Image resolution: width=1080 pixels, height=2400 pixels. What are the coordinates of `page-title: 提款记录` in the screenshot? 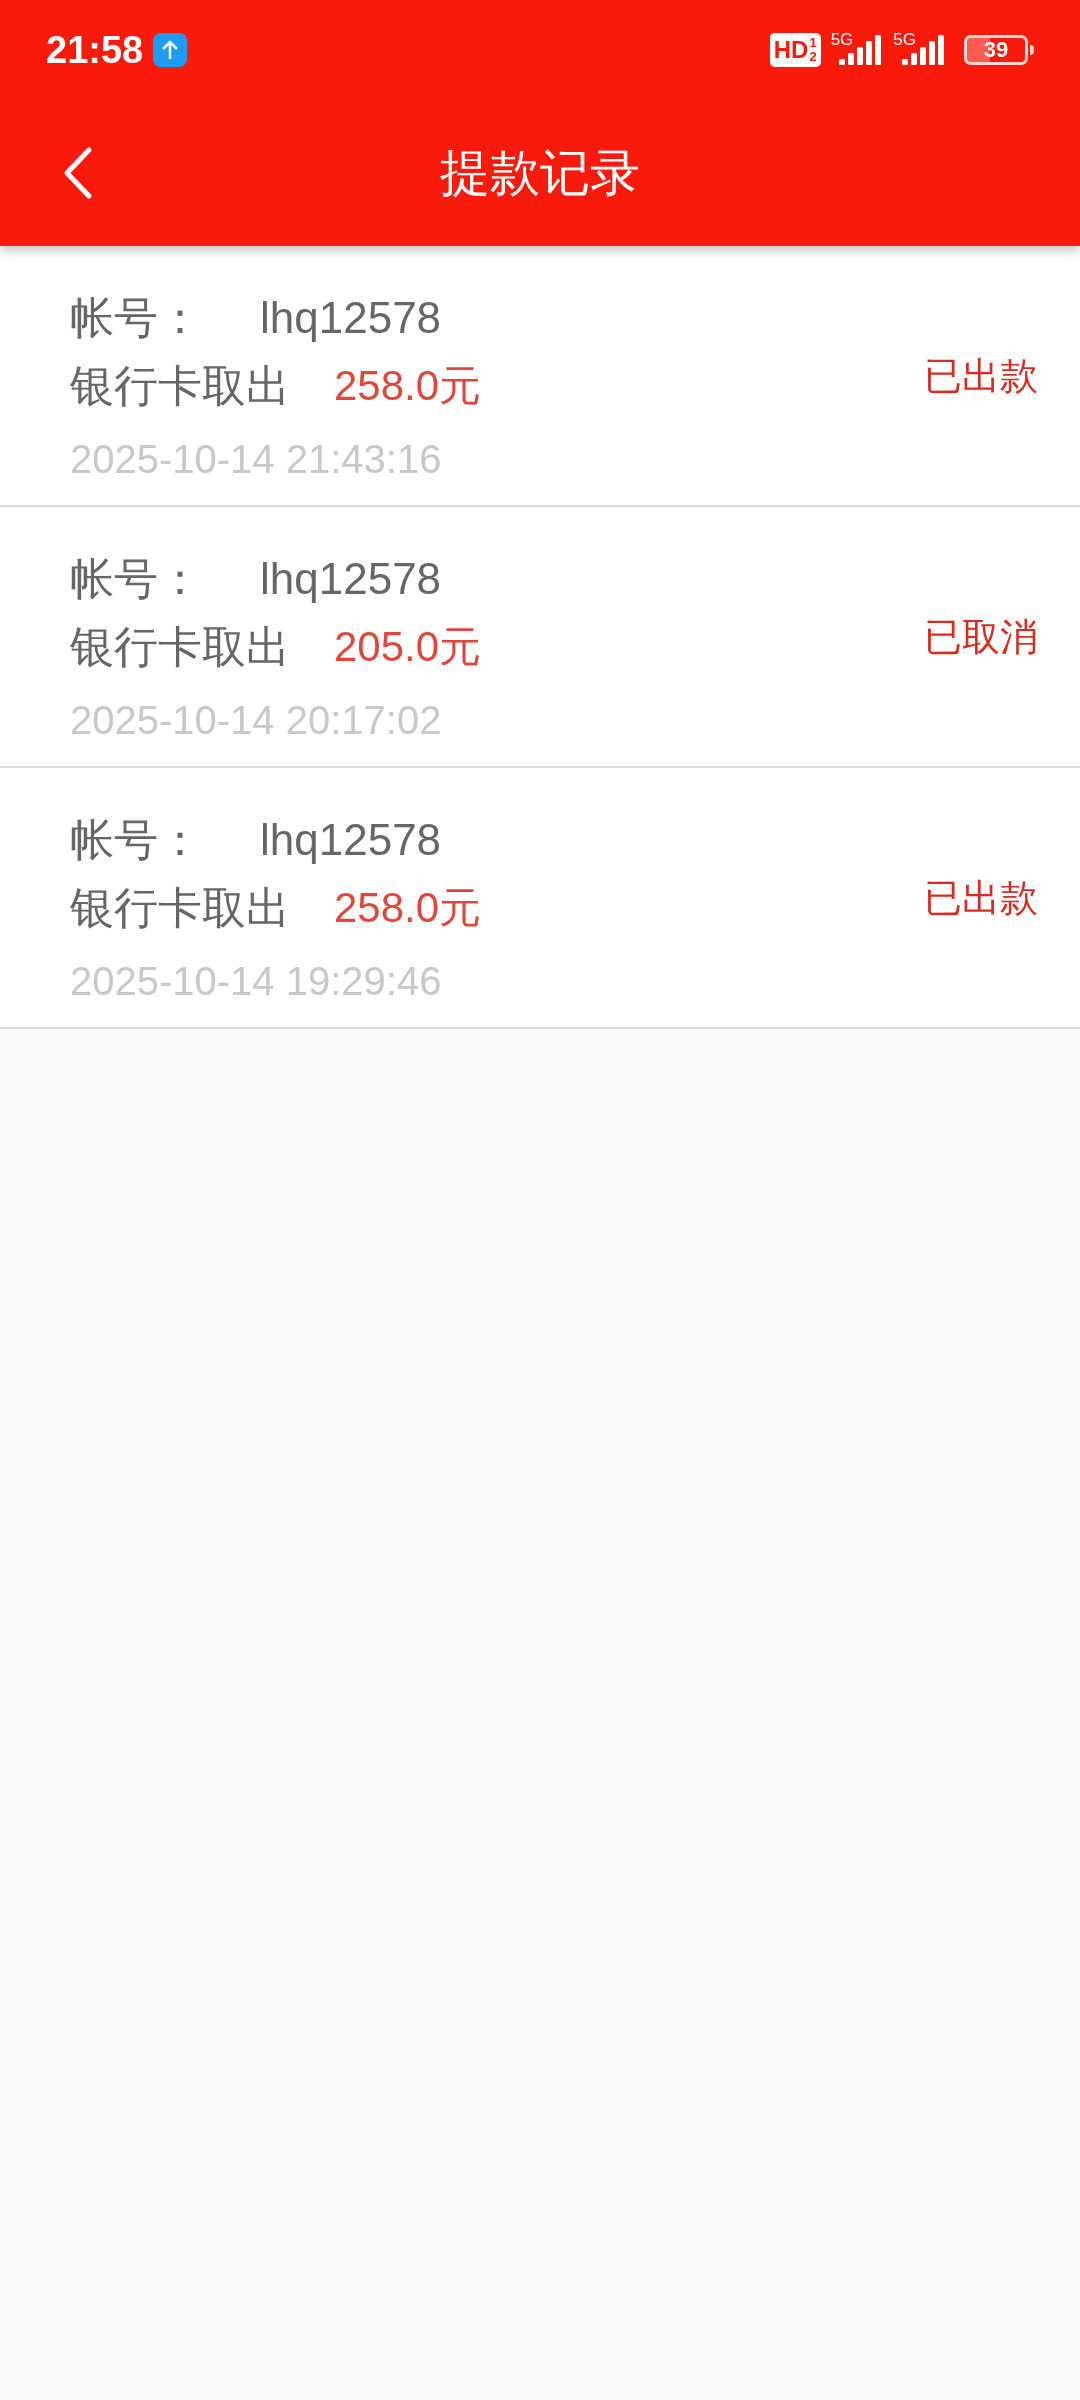 It's located at (540, 173).